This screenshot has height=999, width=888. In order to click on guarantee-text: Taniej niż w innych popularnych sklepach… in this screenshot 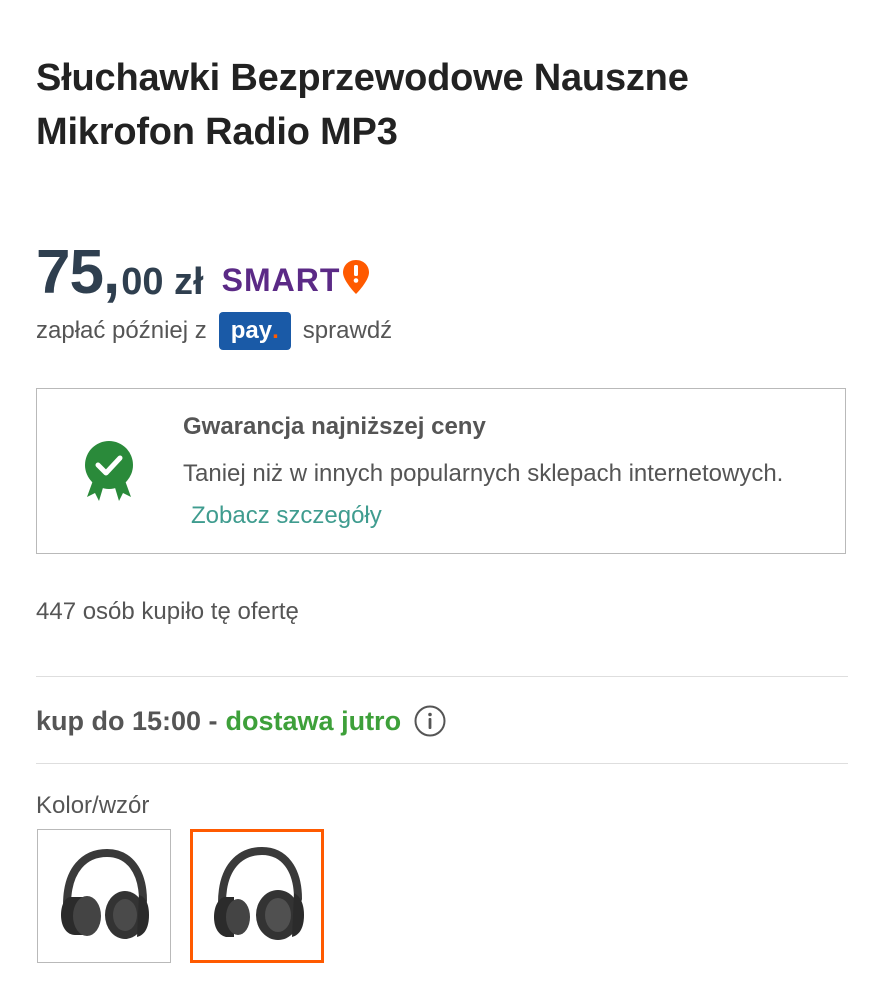, I will do `click(483, 473)`.